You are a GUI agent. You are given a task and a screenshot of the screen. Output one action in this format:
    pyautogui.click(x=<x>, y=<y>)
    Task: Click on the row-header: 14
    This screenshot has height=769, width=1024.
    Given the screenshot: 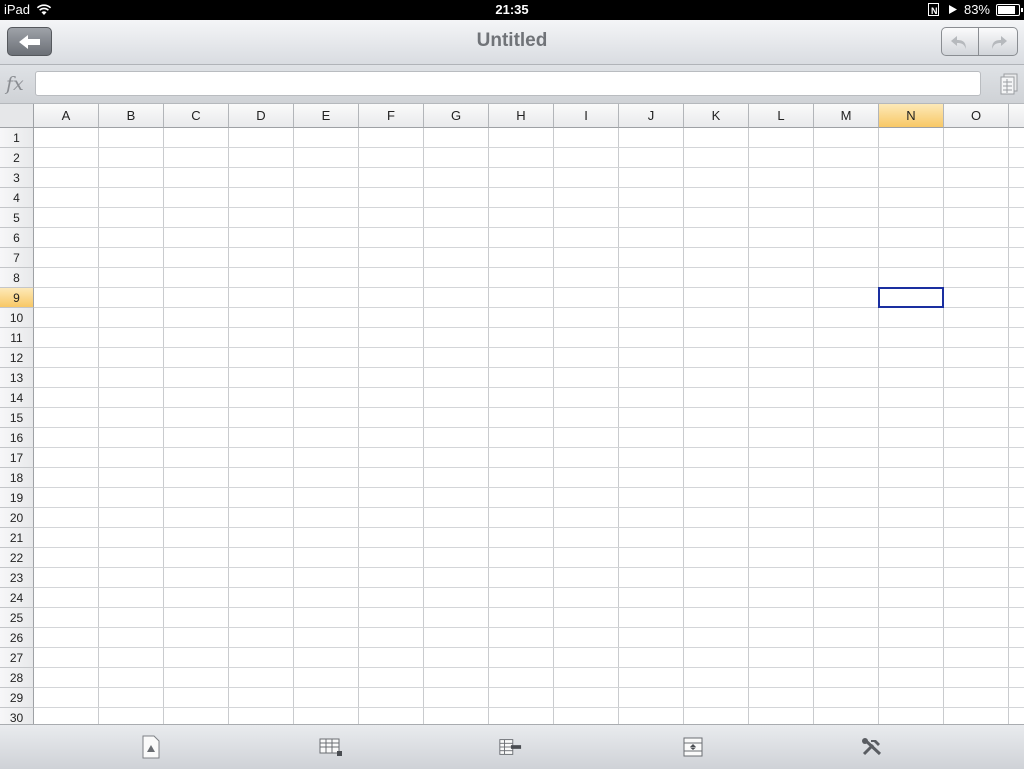 What is the action you would take?
    pyautogui.click(x=17, y=398)
    